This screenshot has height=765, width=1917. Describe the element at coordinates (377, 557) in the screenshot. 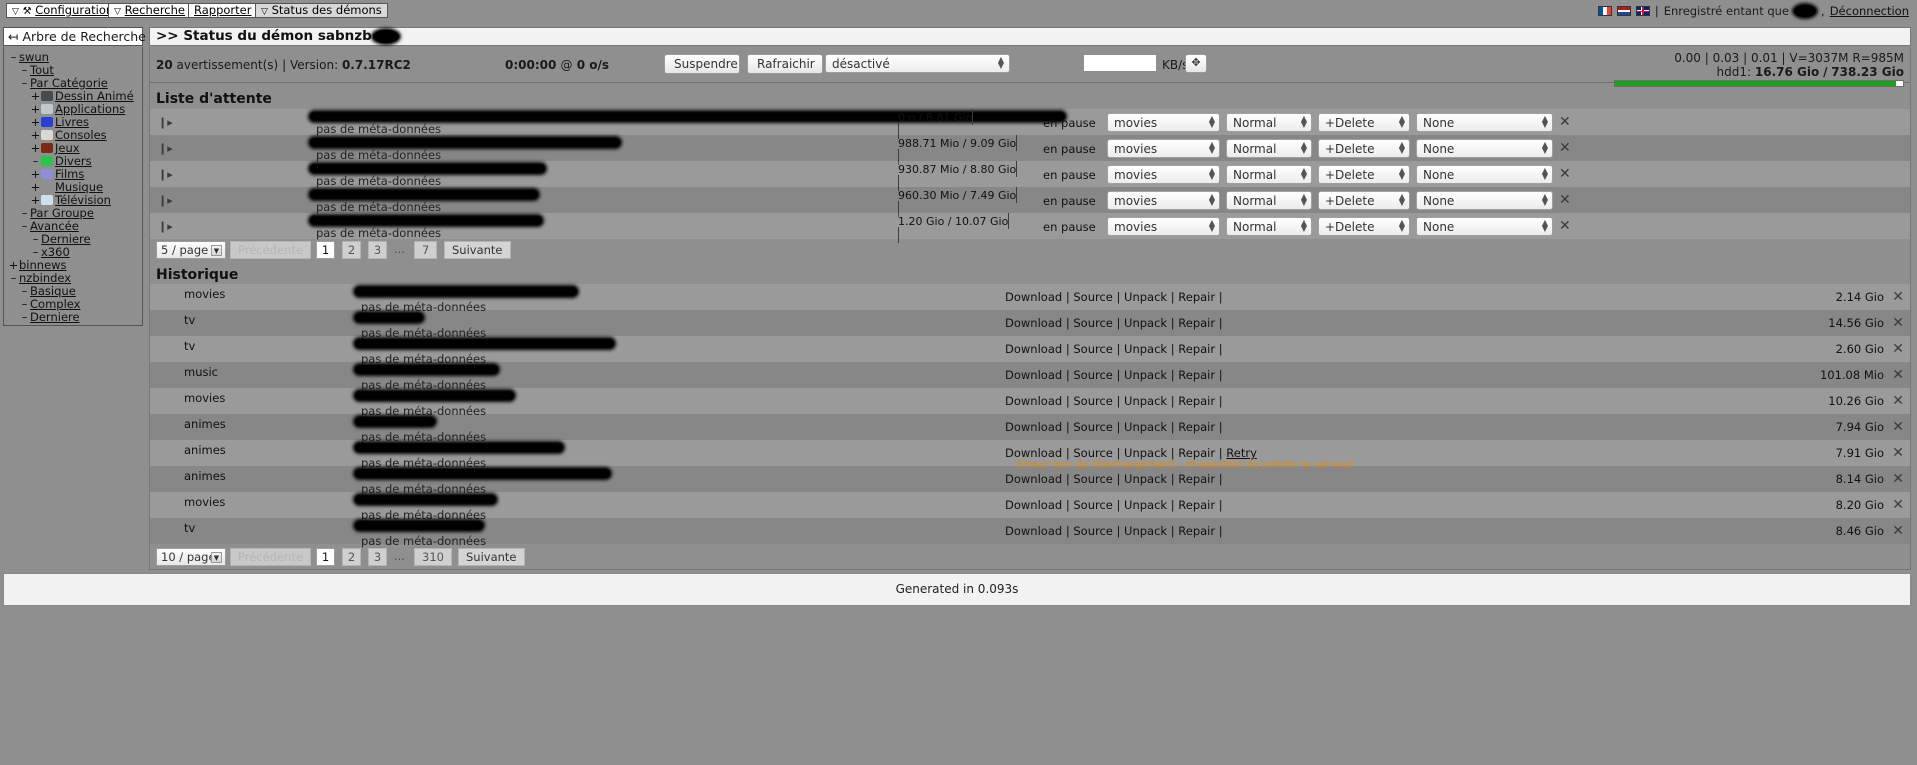

I see `pager-page-button: 3` at that location.